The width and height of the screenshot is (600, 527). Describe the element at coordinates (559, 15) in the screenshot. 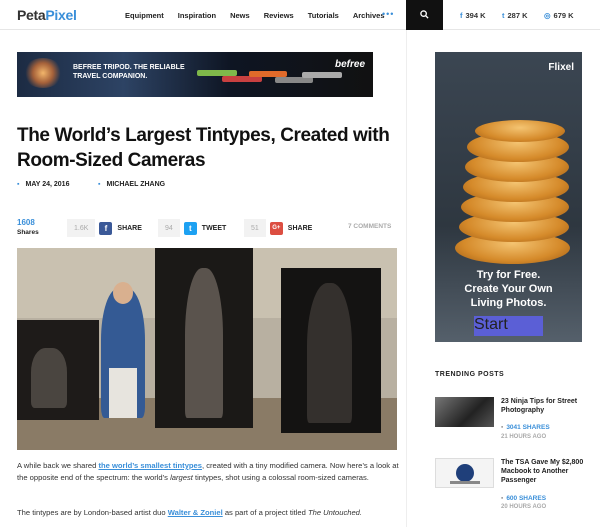

I see `instagram-followers: ◎ 679 K` at that location.